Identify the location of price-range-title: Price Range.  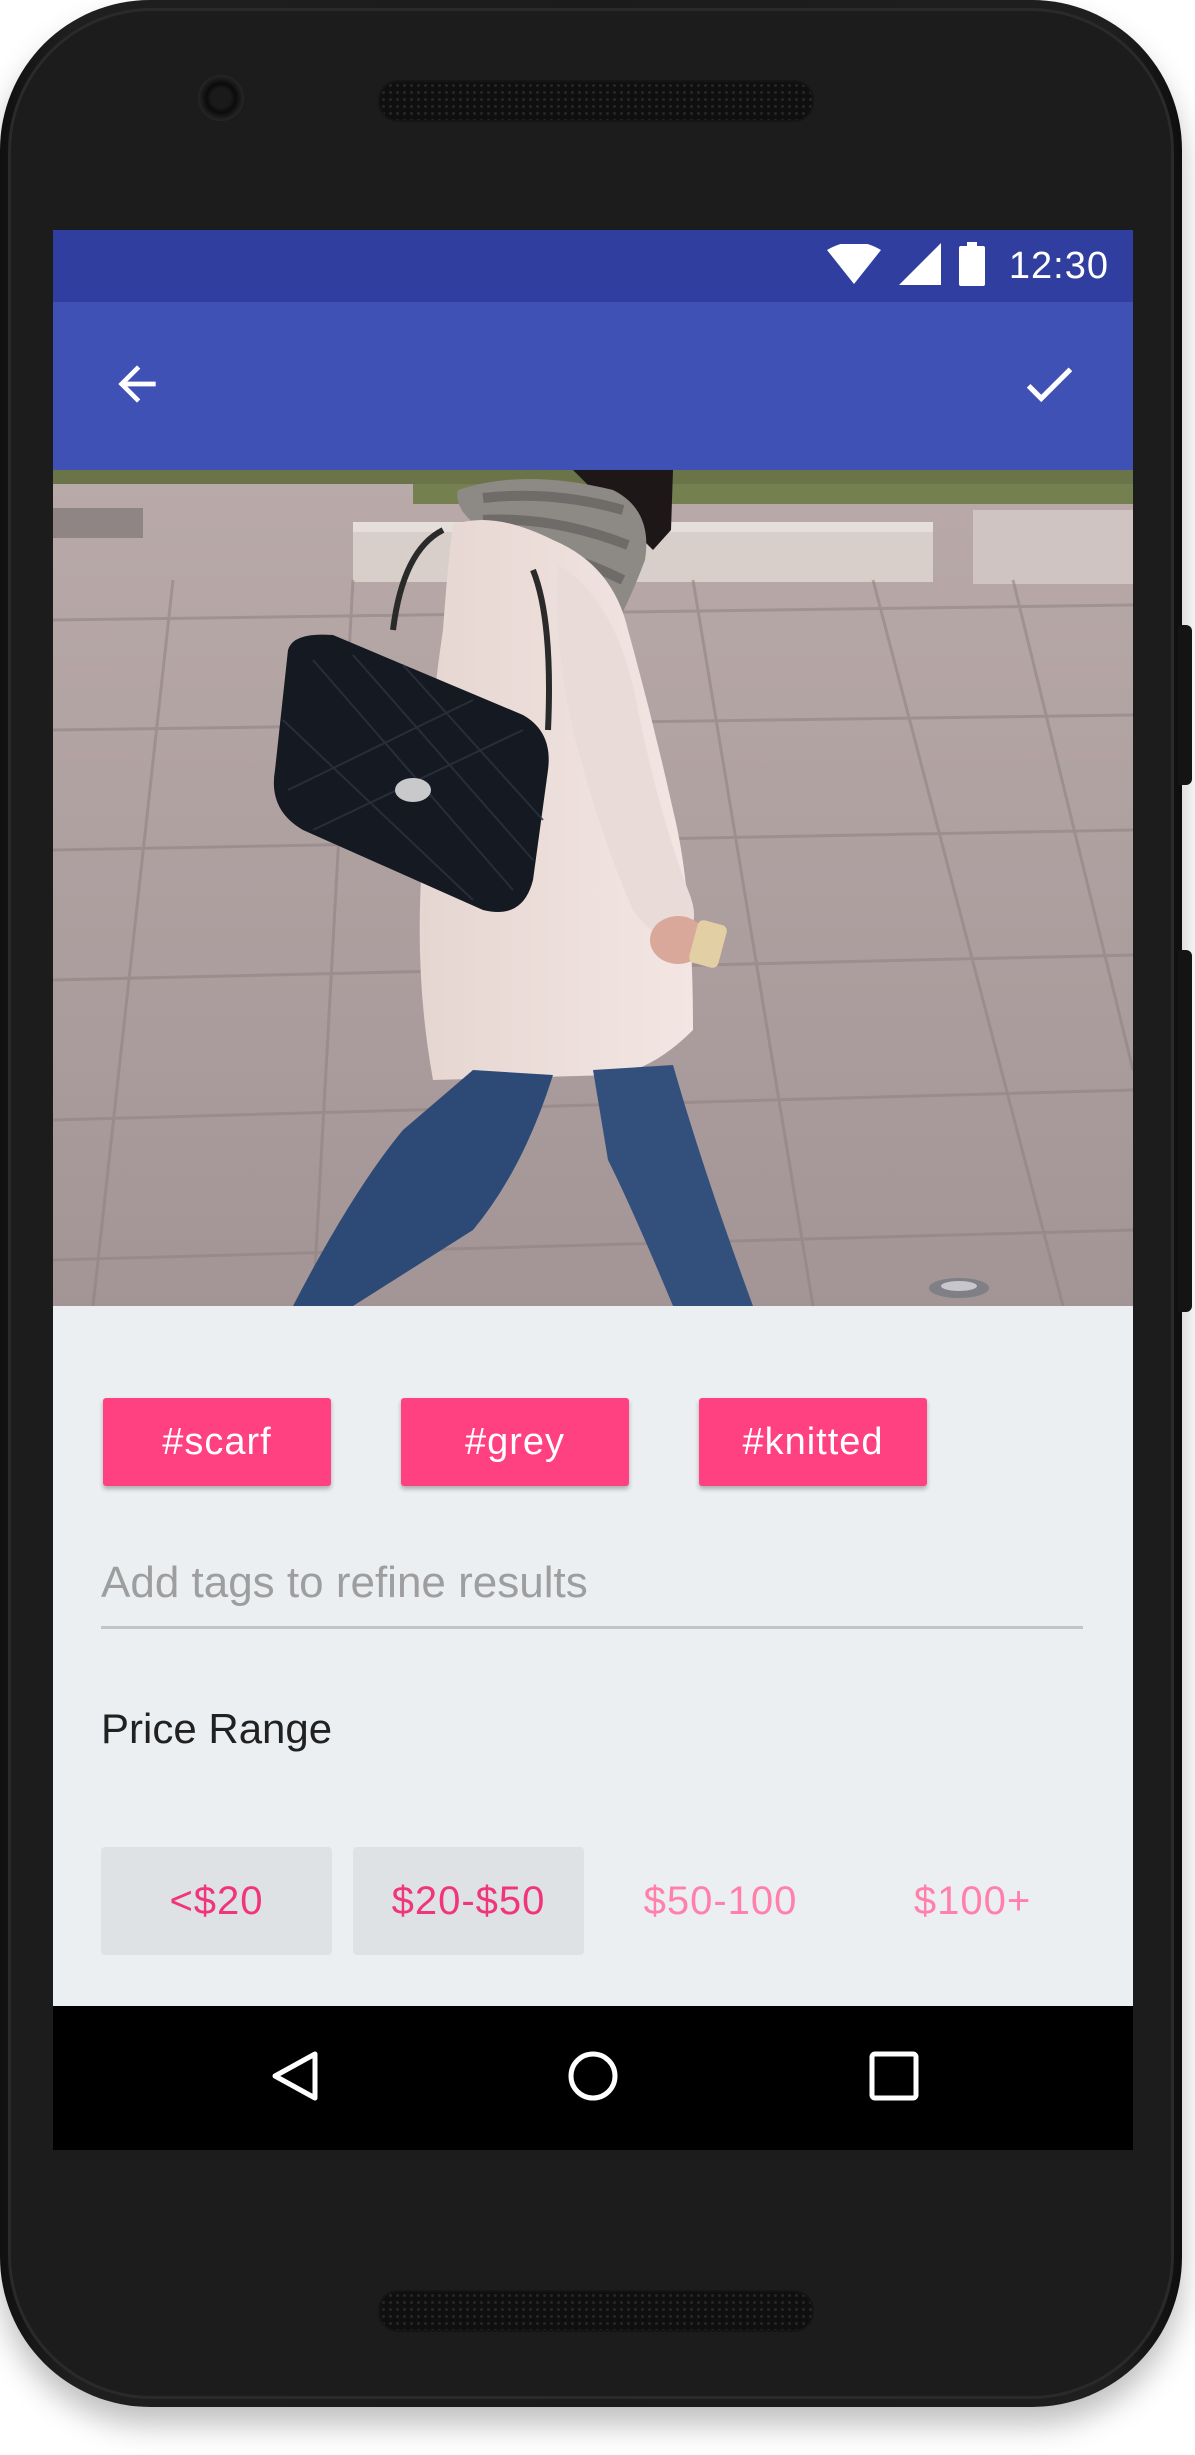
(217, 1728).